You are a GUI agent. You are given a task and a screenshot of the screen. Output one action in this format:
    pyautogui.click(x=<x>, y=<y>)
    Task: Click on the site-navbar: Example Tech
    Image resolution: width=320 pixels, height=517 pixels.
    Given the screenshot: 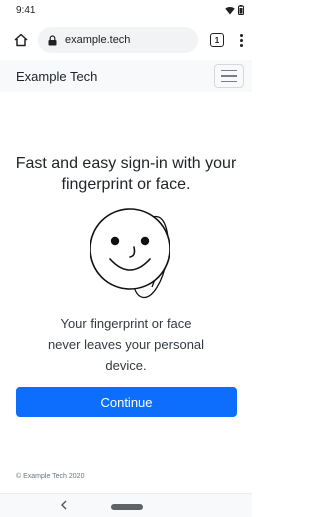 What is the action you would take?
    pyautogui.click(x=126, y=76)
    